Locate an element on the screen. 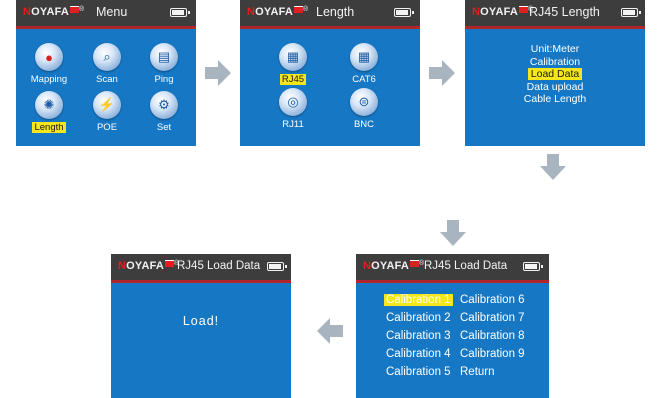  rj11-port-icon: ◎ is located at coordinates (293, 102).